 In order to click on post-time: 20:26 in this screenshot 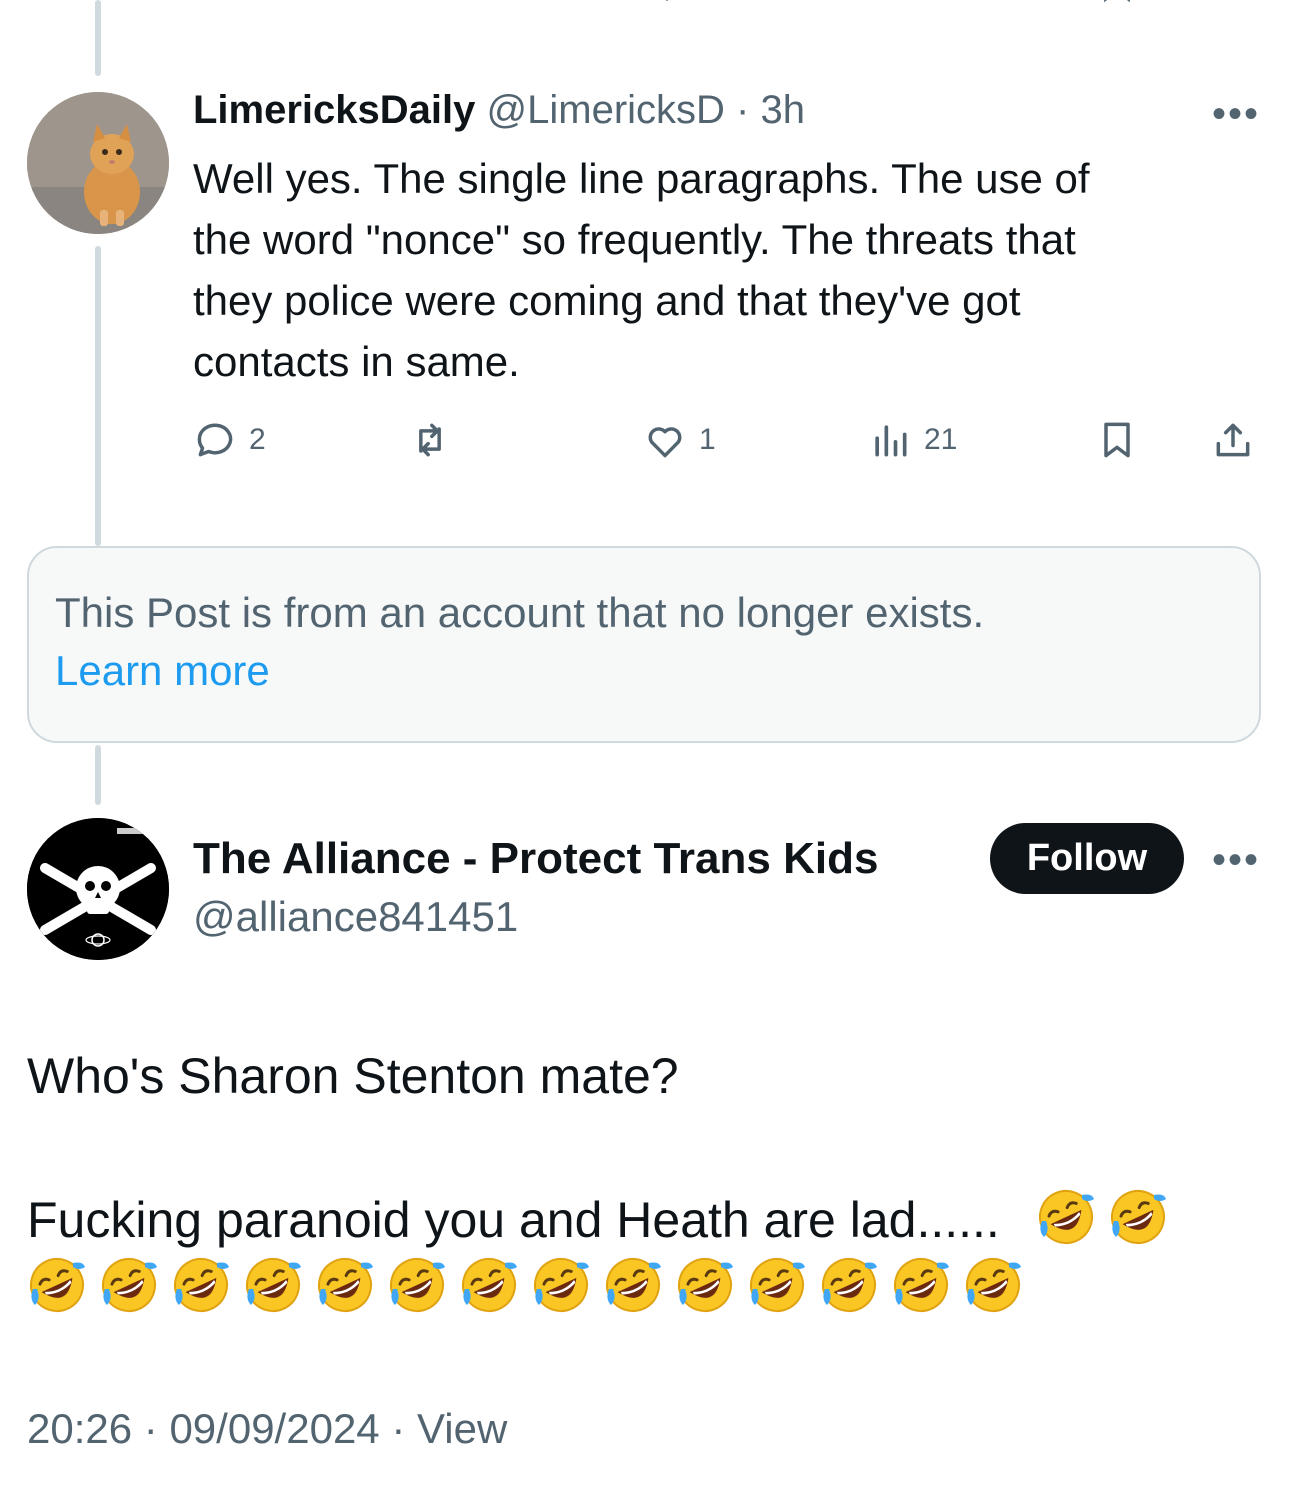, I will do `click(79, 1428)`.